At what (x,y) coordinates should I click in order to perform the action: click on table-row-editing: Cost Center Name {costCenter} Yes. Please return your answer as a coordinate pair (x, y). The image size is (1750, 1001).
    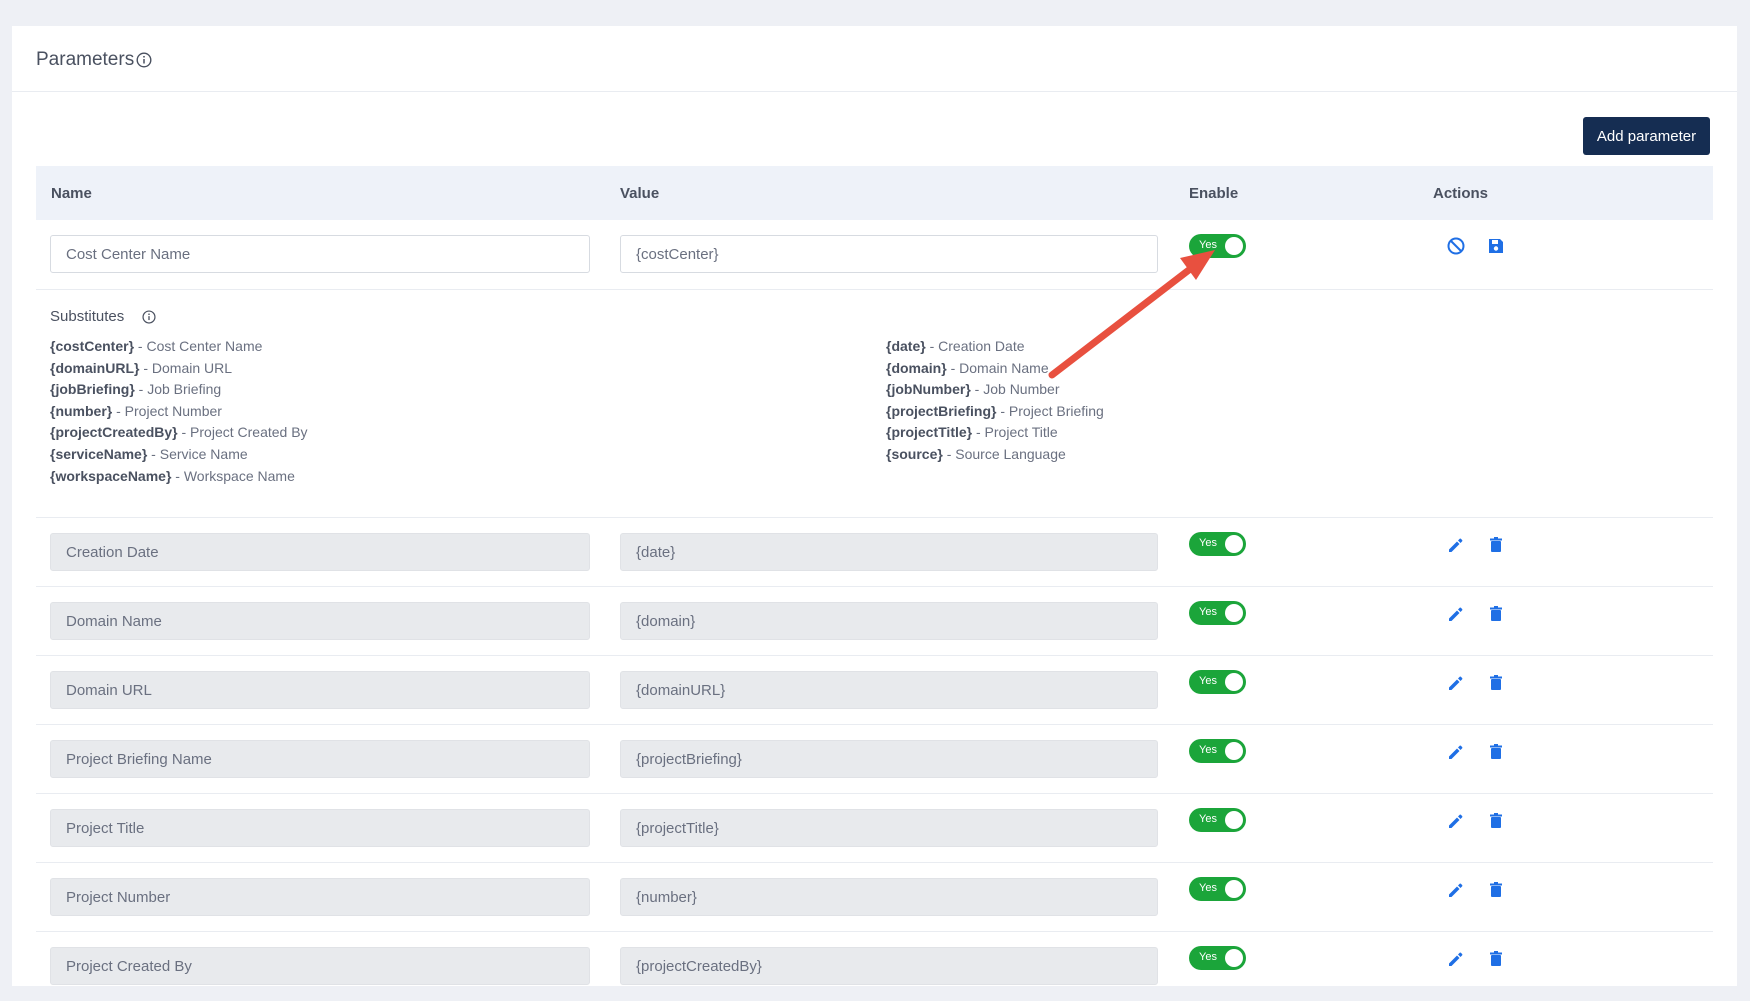
    Looking at the image, I should click on (874, 255).